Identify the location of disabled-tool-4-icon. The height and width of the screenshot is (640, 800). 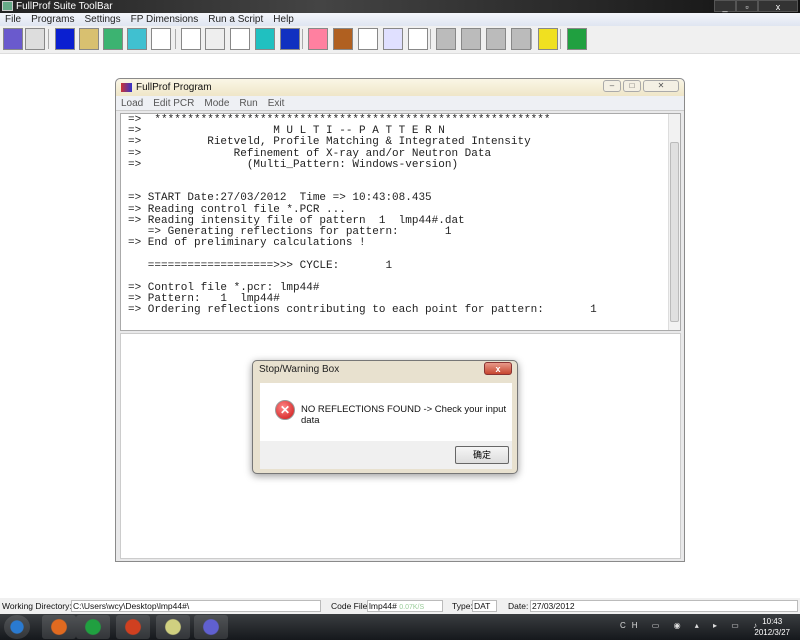
(521, 39).